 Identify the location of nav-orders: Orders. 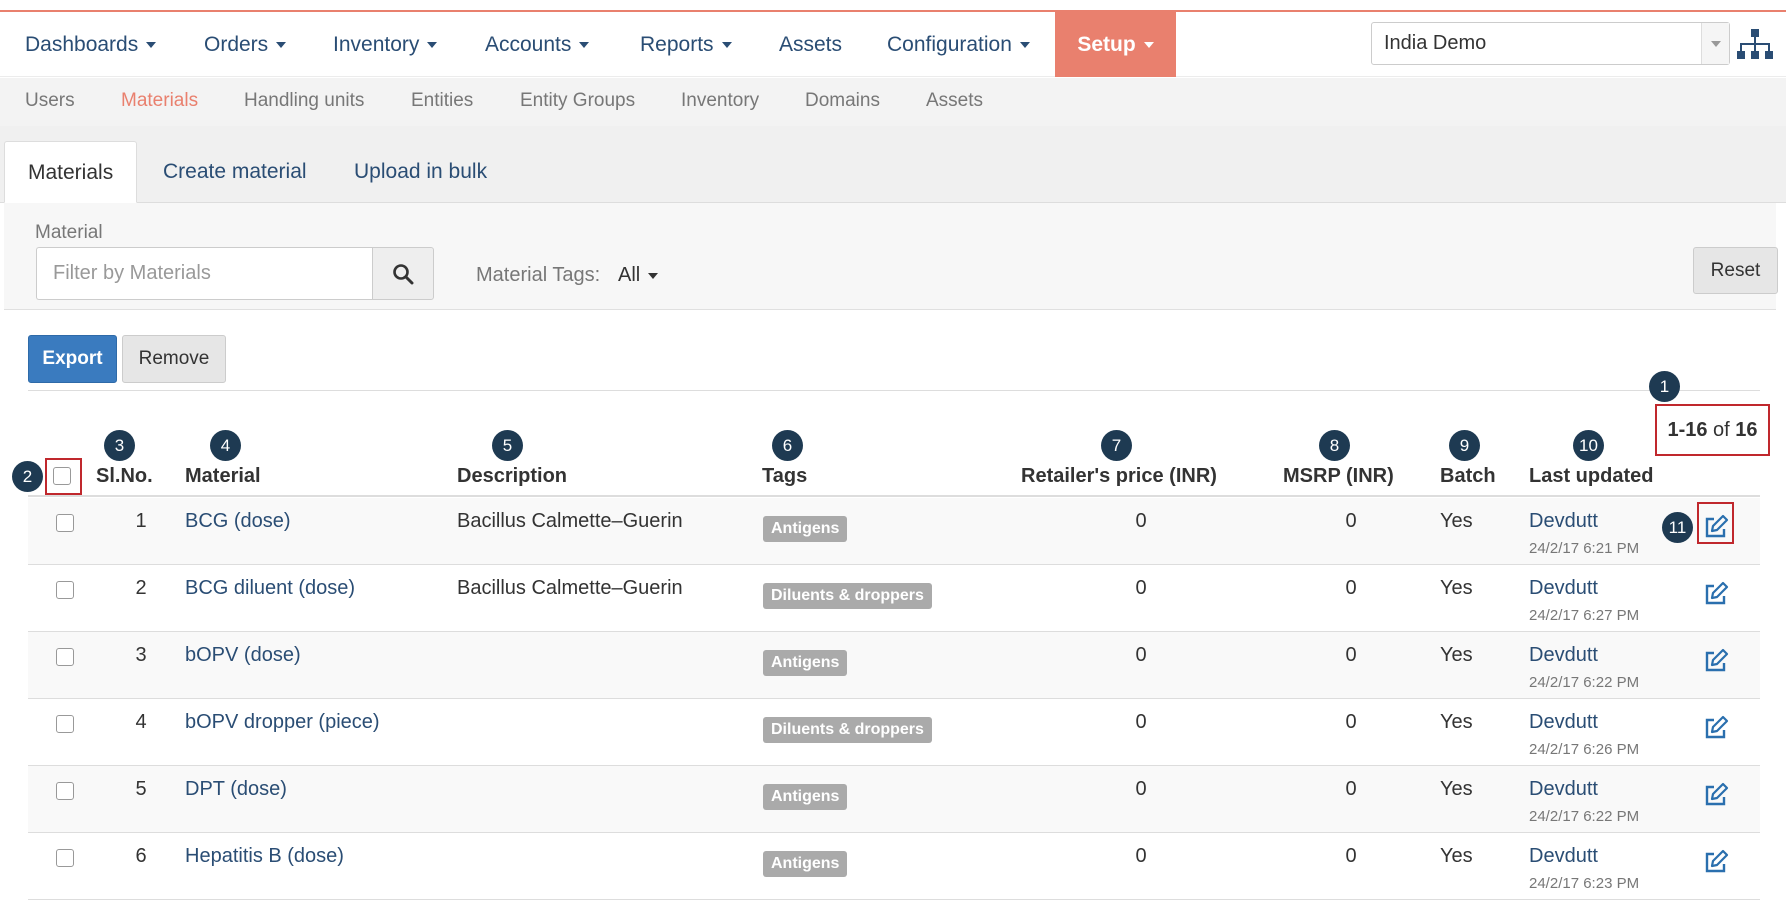
(245, 44).